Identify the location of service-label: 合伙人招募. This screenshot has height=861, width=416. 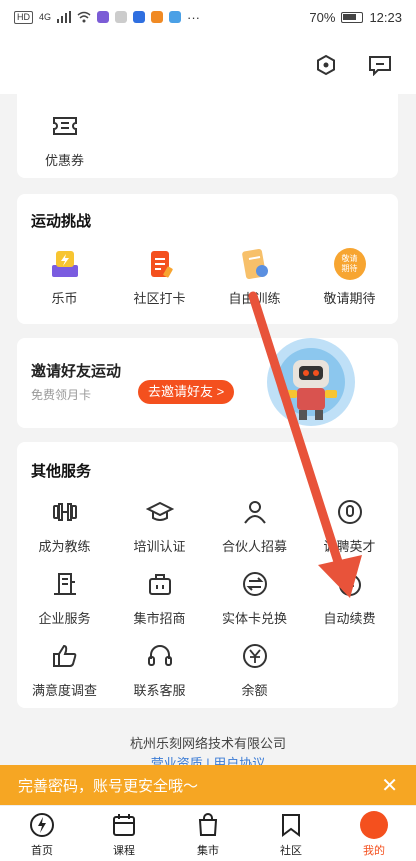
(254, 546).